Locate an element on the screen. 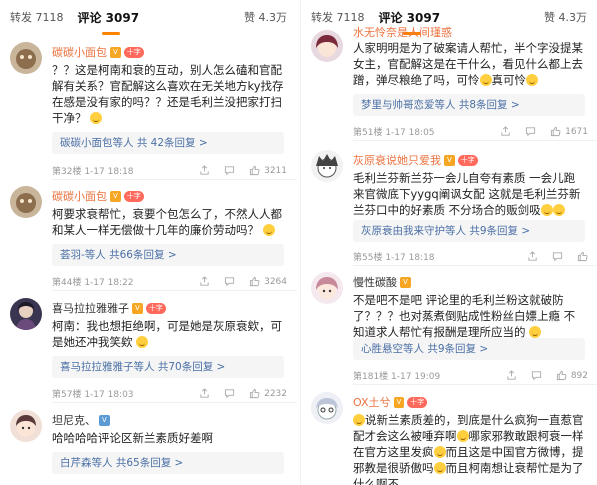 Image resolution: width=597 pixels, height=485 pixels. username-text: 喜马拉拉雅雅子 is located at coordinates (90, 308).